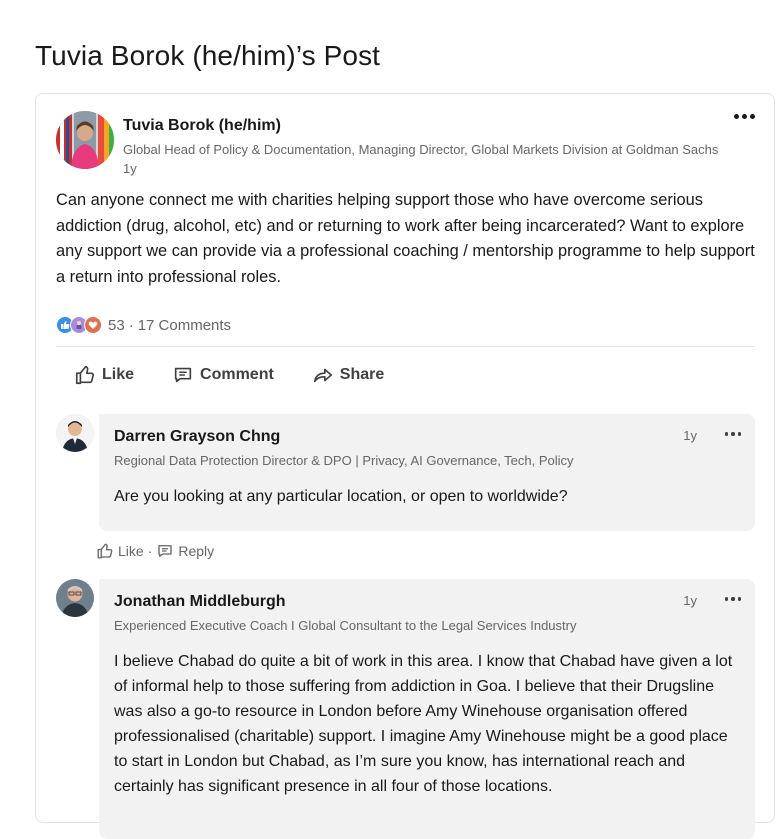  What do you see at coordinates (405, 346) in the screenshot?
I see `divider` at bounding box center [405, 346].